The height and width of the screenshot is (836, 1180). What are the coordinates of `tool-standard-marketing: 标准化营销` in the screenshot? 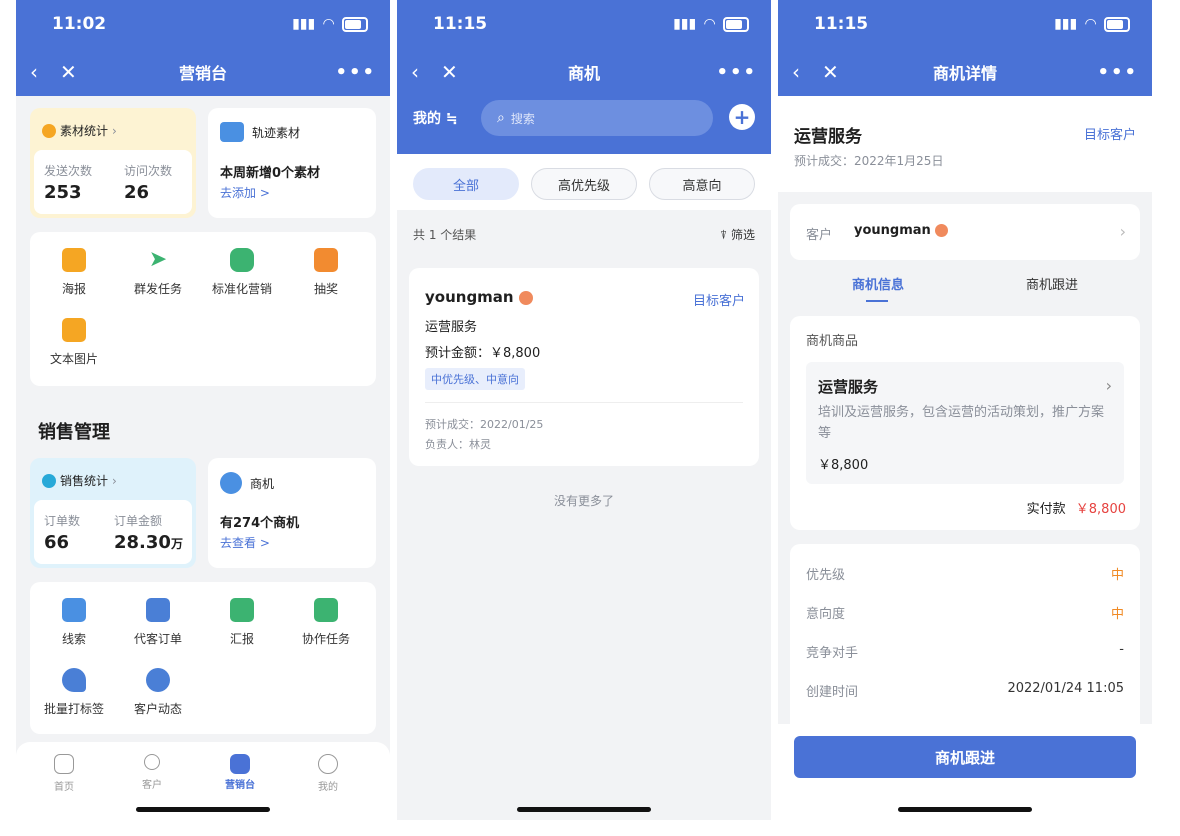 It's located at (242, 272).